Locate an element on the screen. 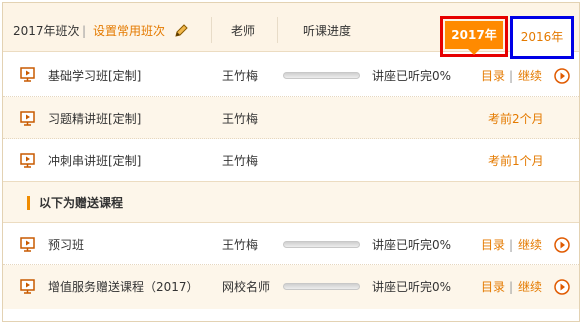 The height and width of the screenshot is (325, 585). tab-2017: 2017年 is located at coordinates (474, 36).